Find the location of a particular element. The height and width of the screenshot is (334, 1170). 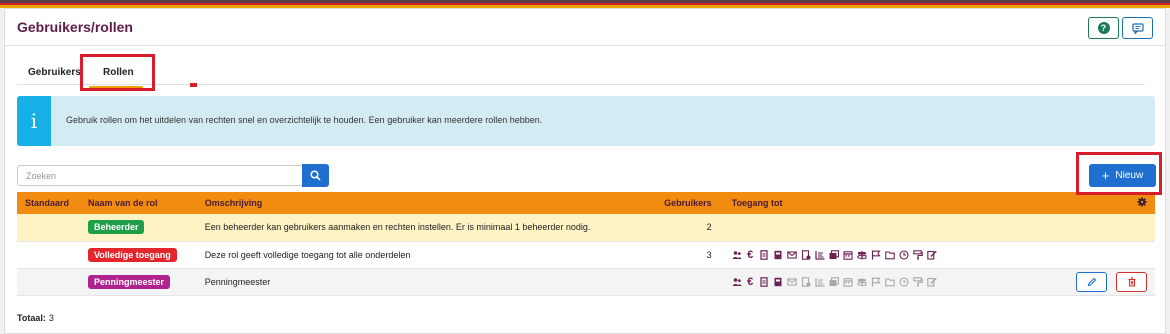

search-input is located at coordinates (160, 175).